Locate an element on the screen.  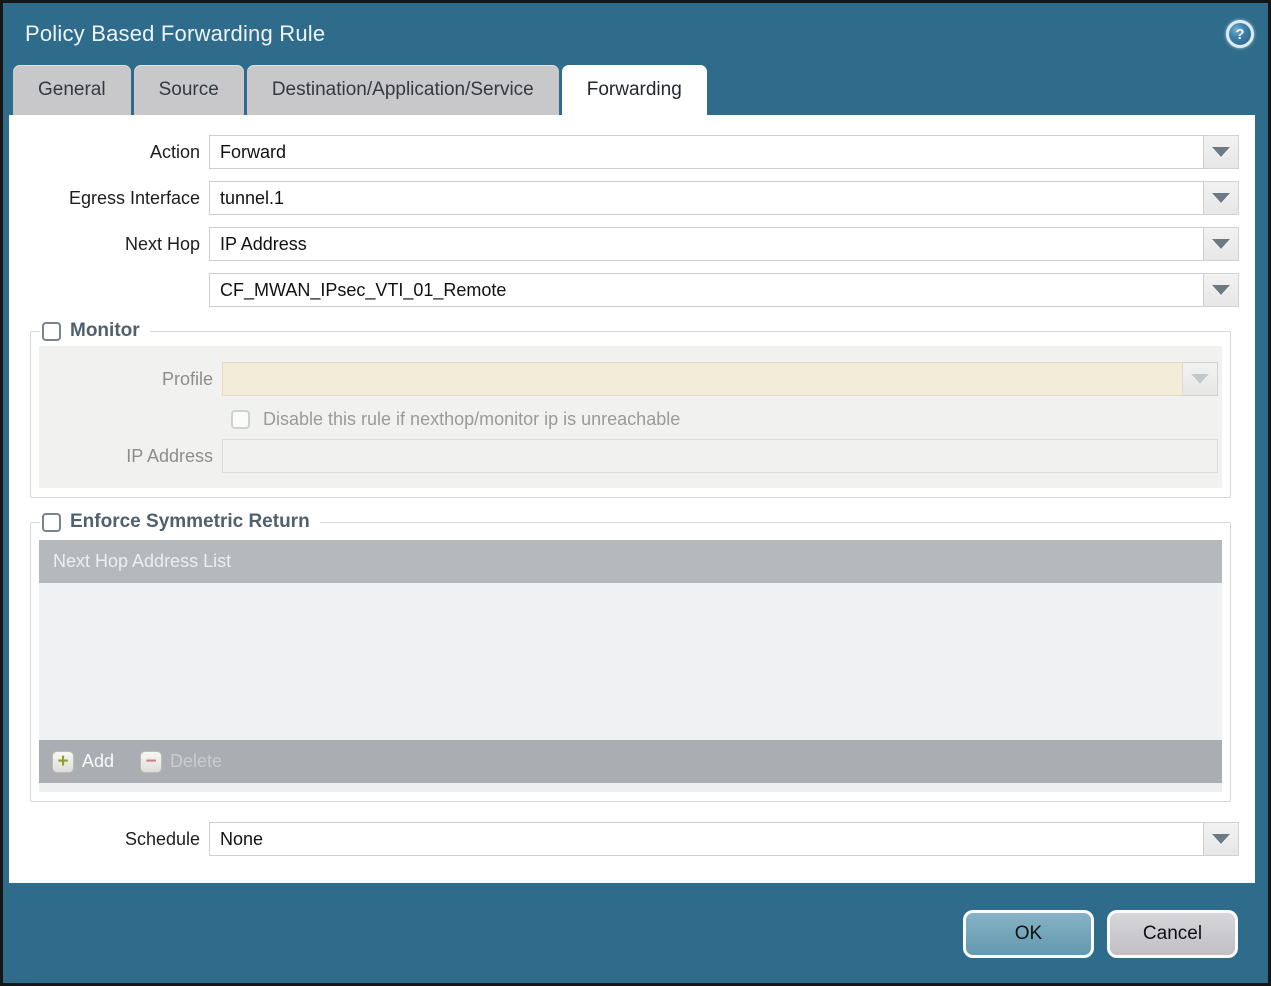
schedule-select: None is located at coordinates (706, 839).